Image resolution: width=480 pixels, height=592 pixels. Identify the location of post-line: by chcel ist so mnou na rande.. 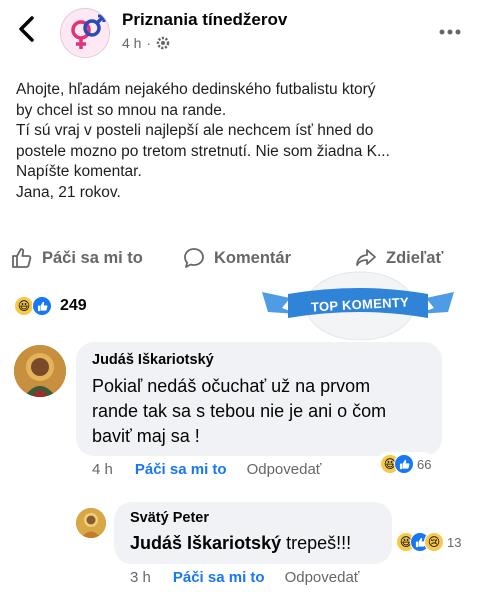
(121, 110).